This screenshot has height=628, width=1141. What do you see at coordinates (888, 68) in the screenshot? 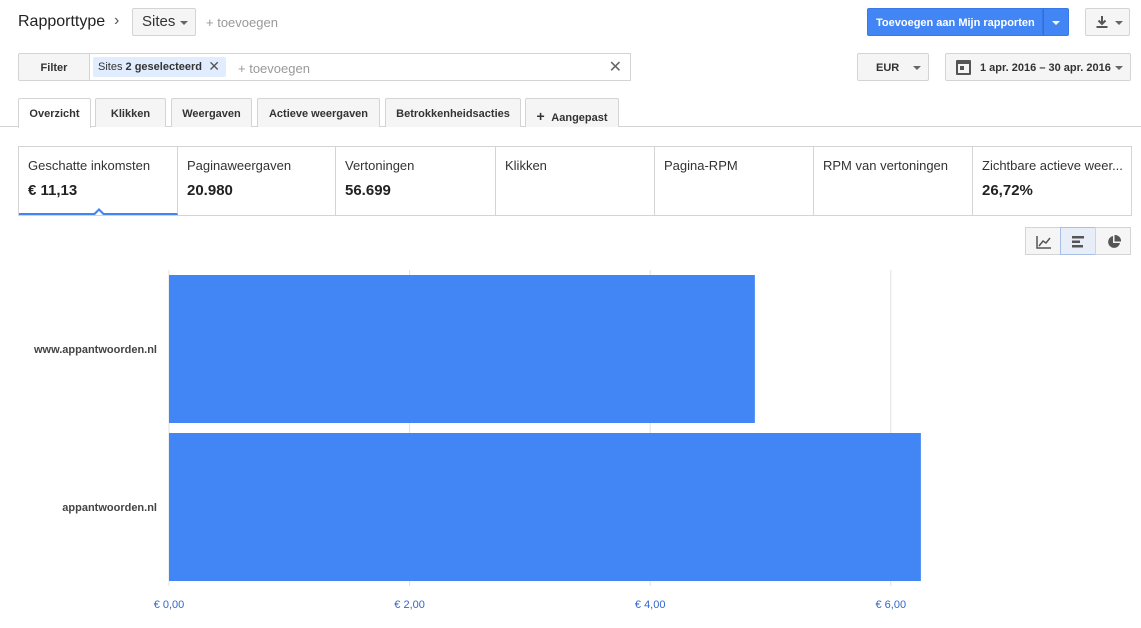
I see `currency-label: EUR` at bounding box center [888, 68].